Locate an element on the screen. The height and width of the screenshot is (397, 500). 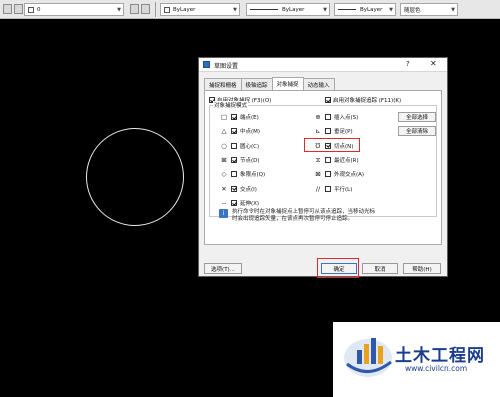
snap-mode-row: -- 延伸(X) is located at coordinates (239, 203).